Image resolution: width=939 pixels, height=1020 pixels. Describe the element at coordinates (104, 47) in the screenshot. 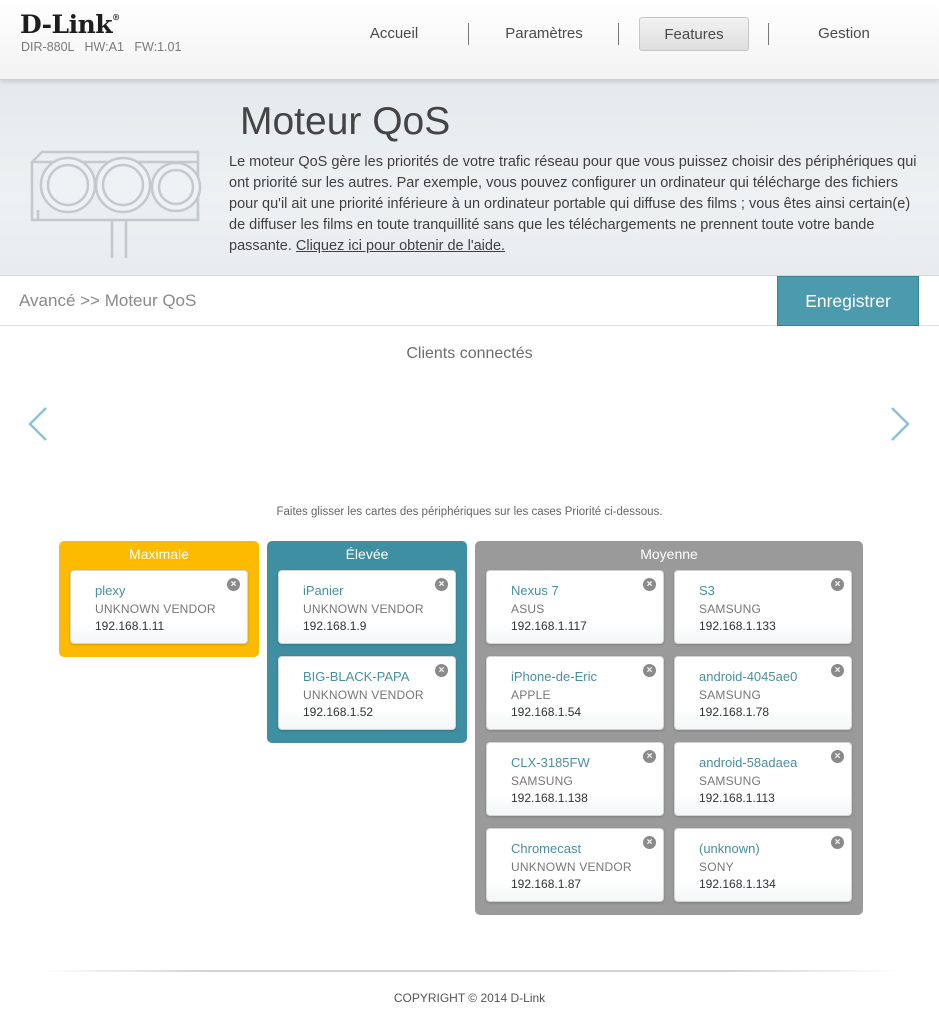

I see `hardware-version: HW:A1` at that location.